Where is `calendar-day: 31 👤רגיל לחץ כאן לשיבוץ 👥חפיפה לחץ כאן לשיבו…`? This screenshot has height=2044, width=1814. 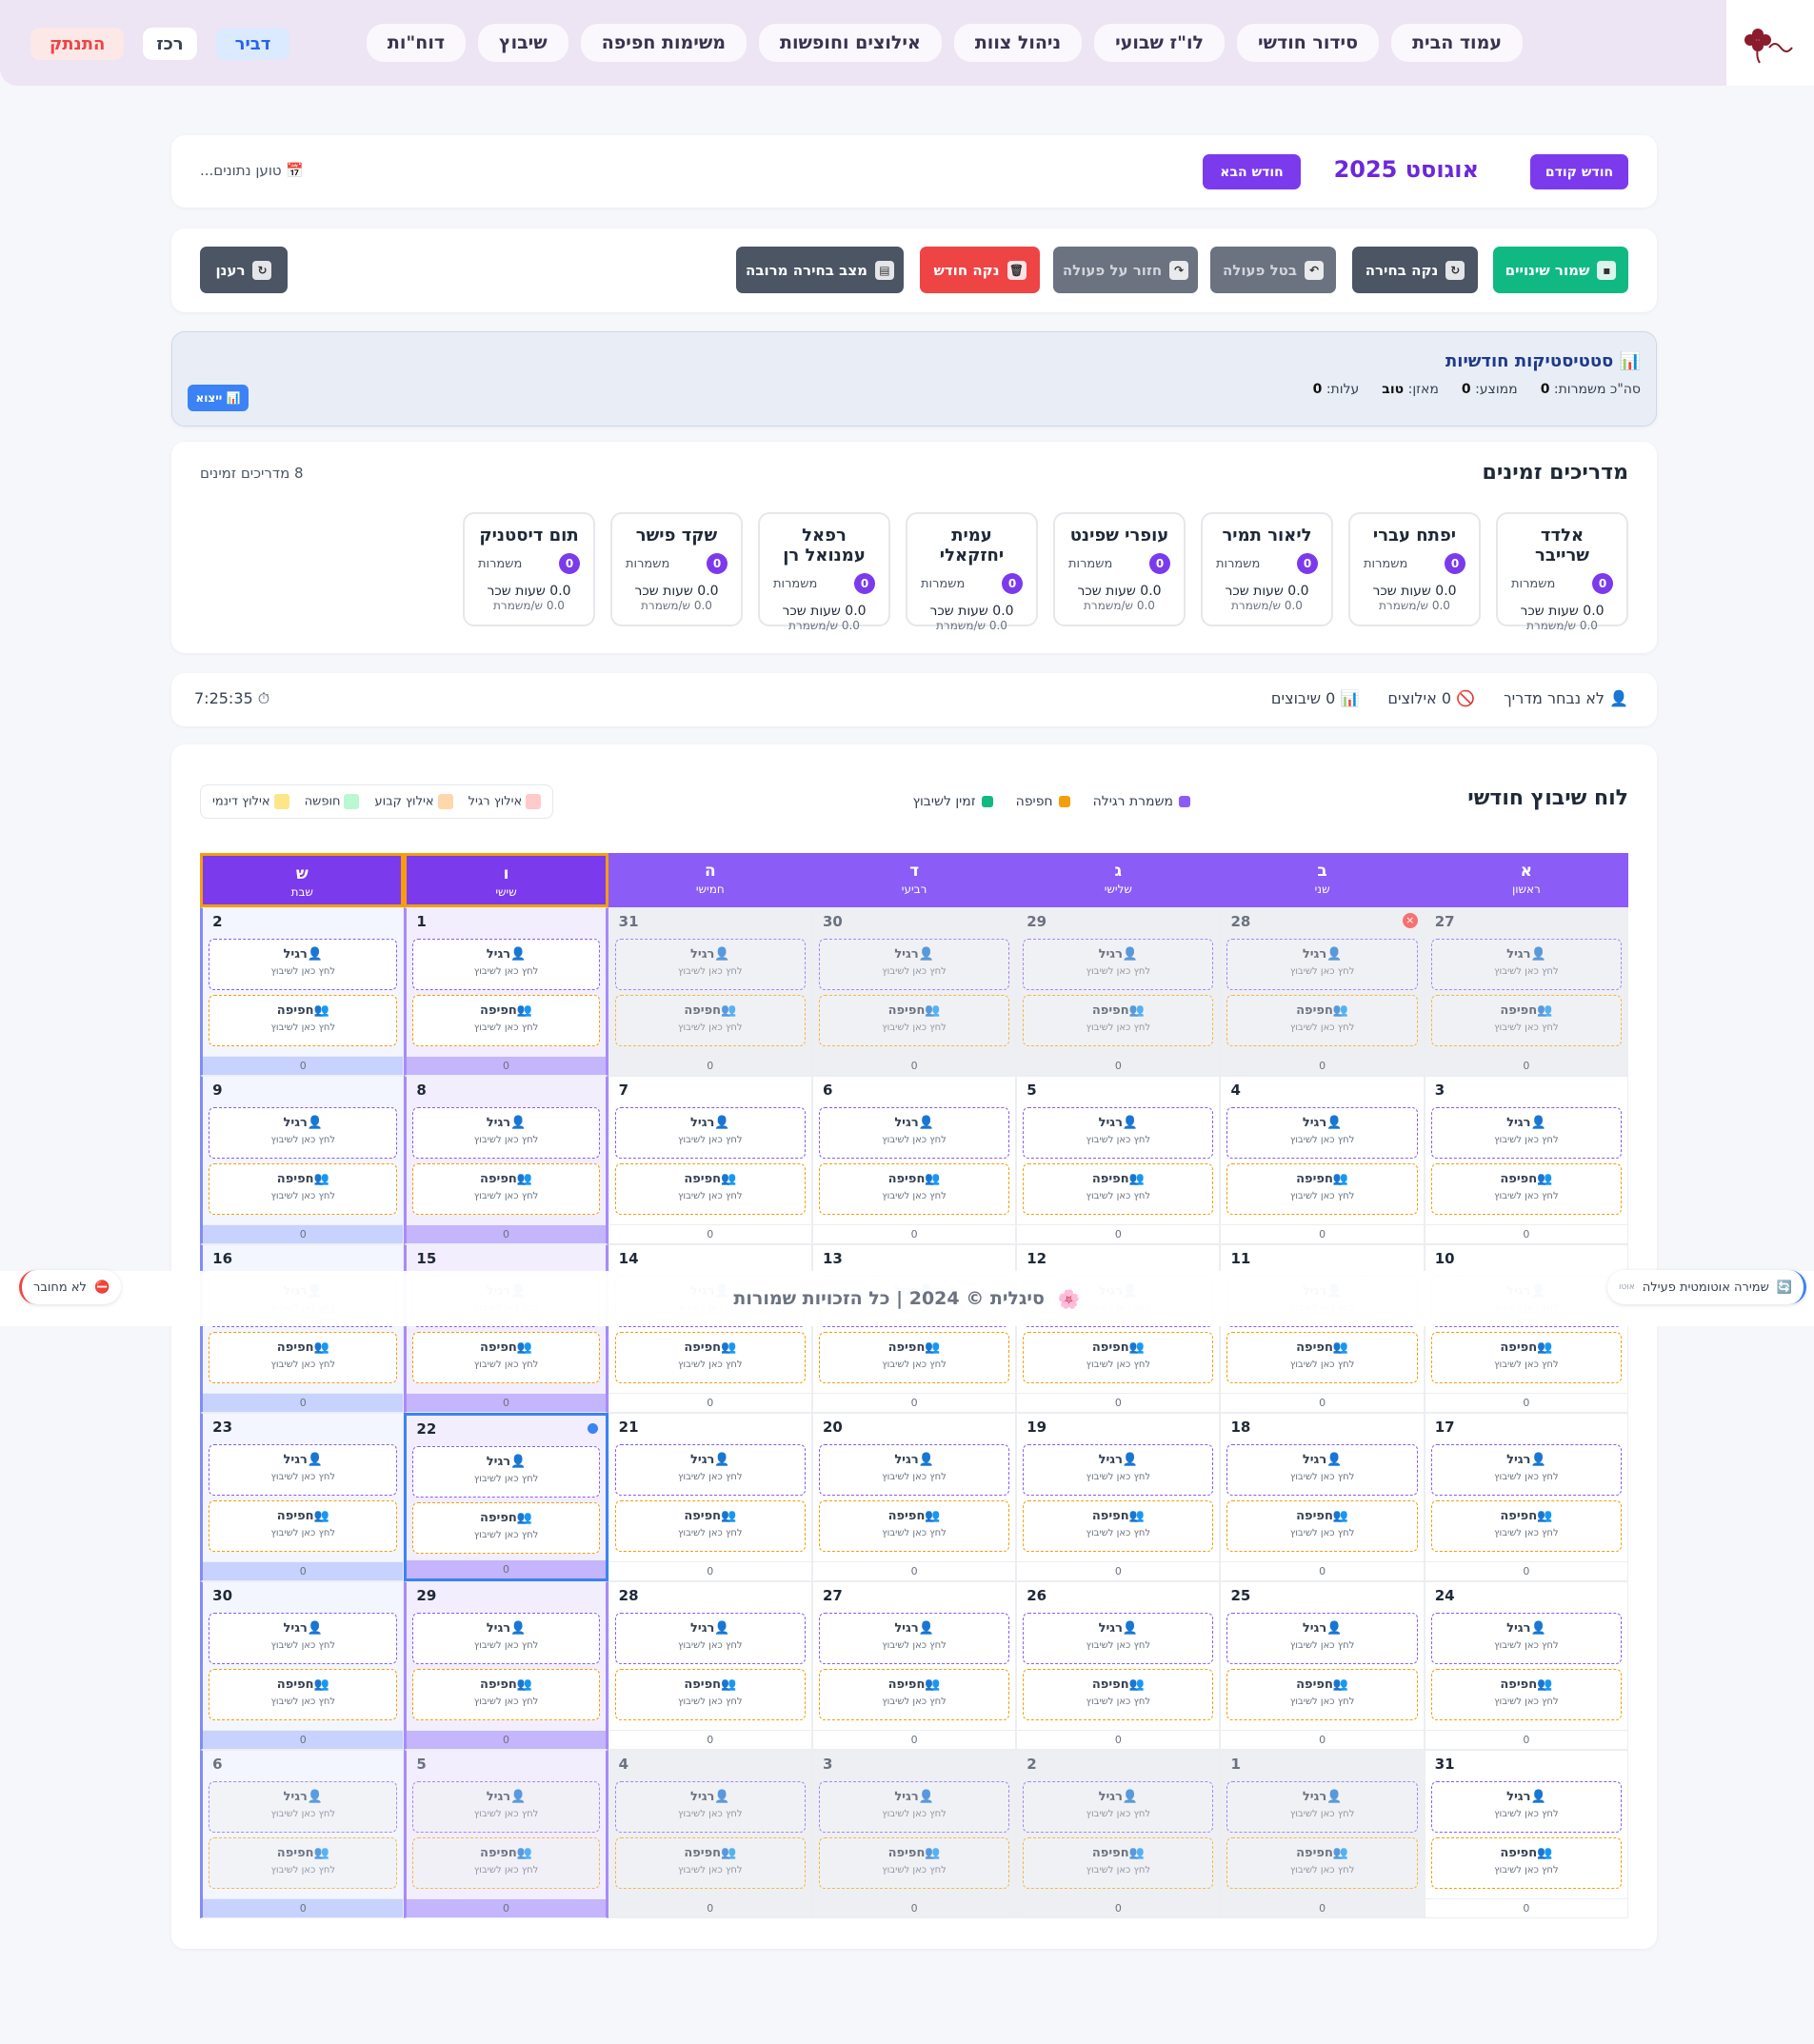
calendar-day: 31 👤רגיל לחץ כאן לשיבוץ 👥חפיפה לחץ כאן לשיבו… is located at coordinates (1526, 1834).